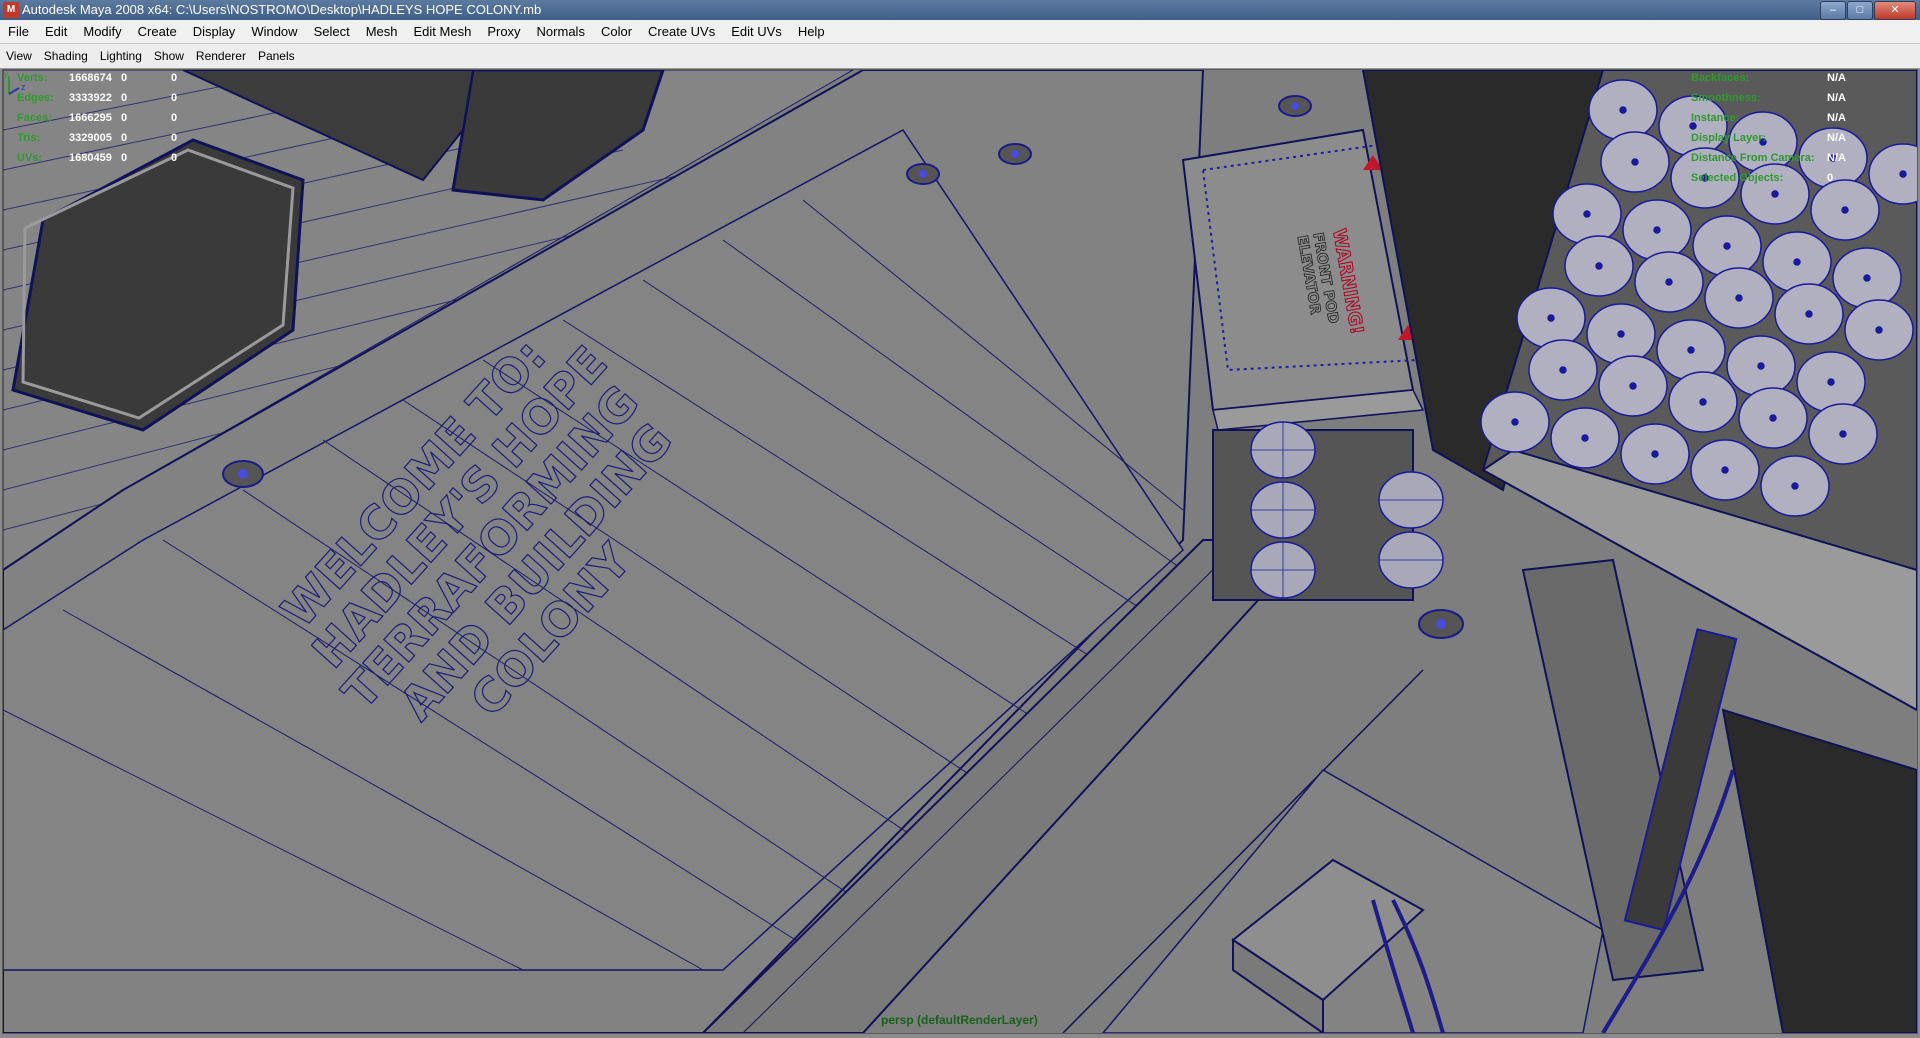  I want to click on panel-menu-panels: Panels, so click(276, 56).